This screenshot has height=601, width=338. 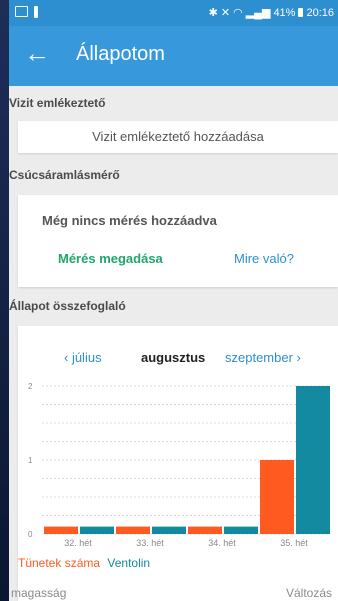 I want to click on battery-icon, so click(x=301, y=12).